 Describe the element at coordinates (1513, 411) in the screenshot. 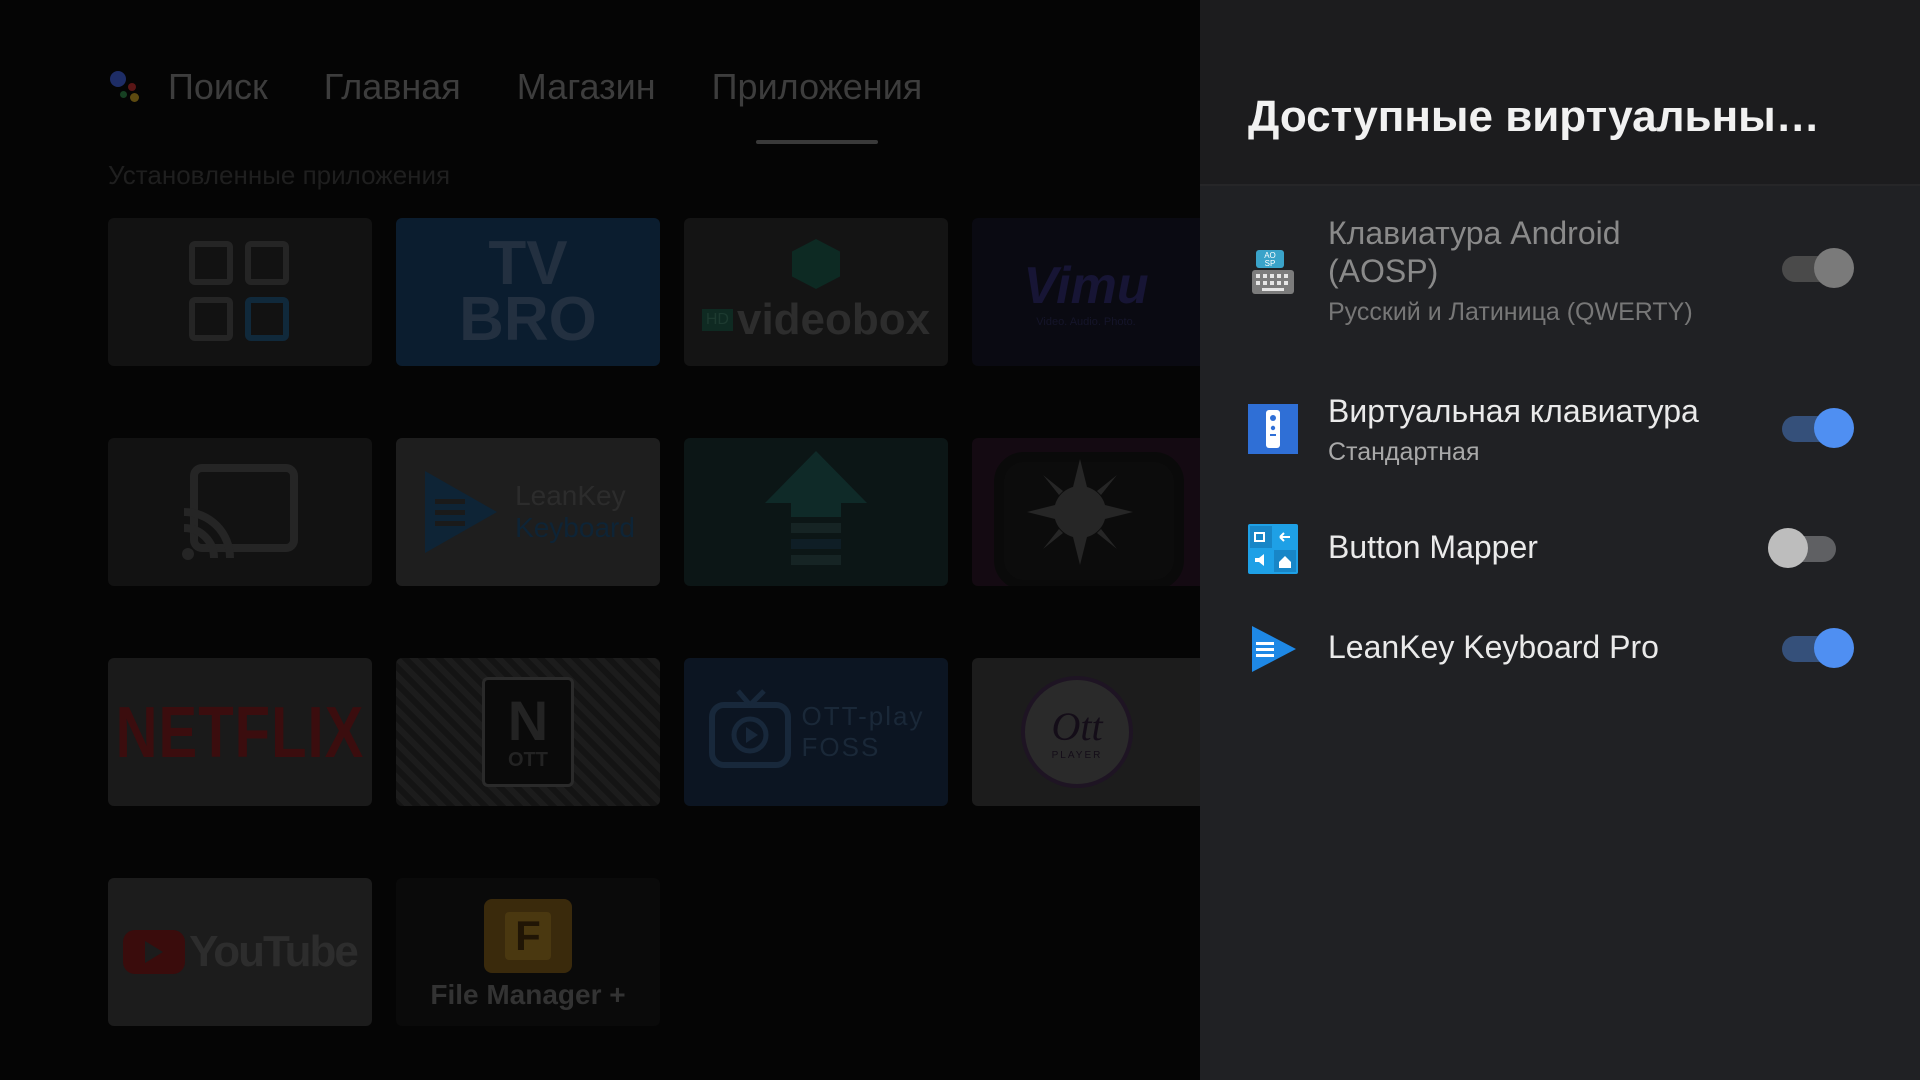

I see `keyboard-title: Виртуальная клавиатура` at that location.